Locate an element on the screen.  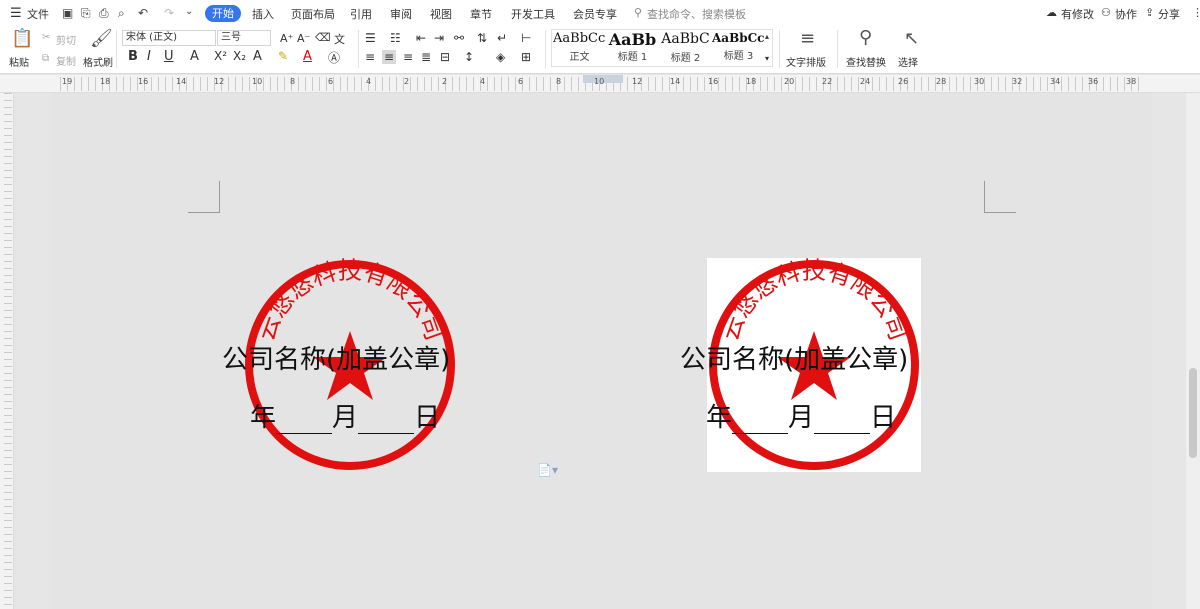
underline-icon: U is located at coordinates (169, 56).